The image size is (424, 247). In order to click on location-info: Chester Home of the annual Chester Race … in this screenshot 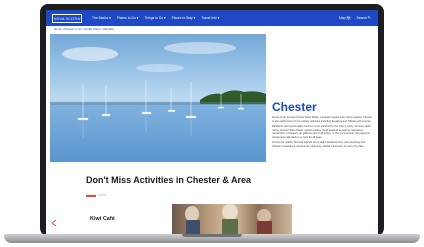, I will do `click(322, 125)`.